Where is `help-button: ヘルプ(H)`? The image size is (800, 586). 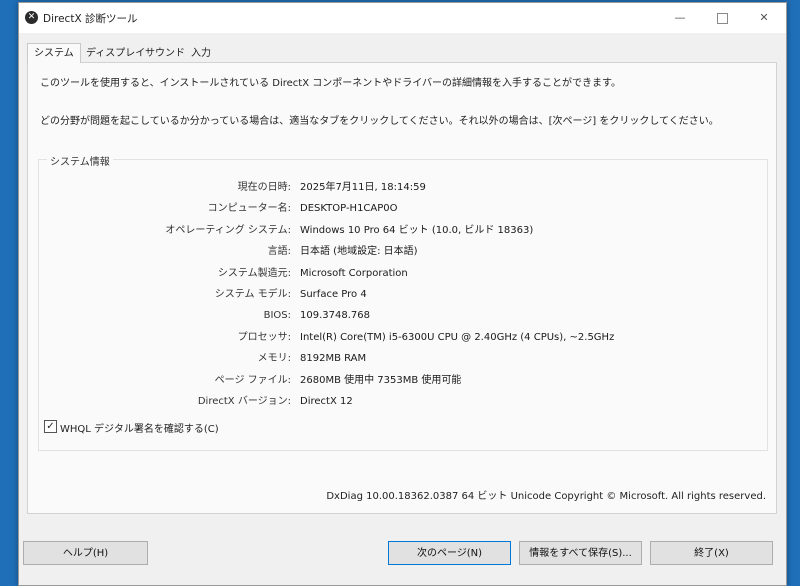 help-button: ヘルプ(H) is located at coordinates (85, 553).